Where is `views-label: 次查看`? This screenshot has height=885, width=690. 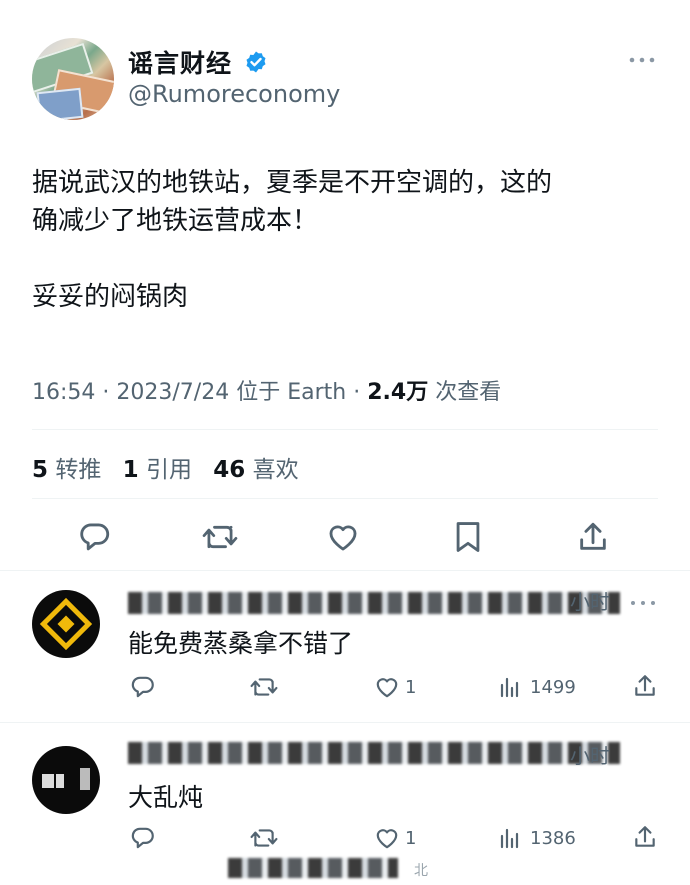 views-label: 次查看 is located at coordinates (468, 392).